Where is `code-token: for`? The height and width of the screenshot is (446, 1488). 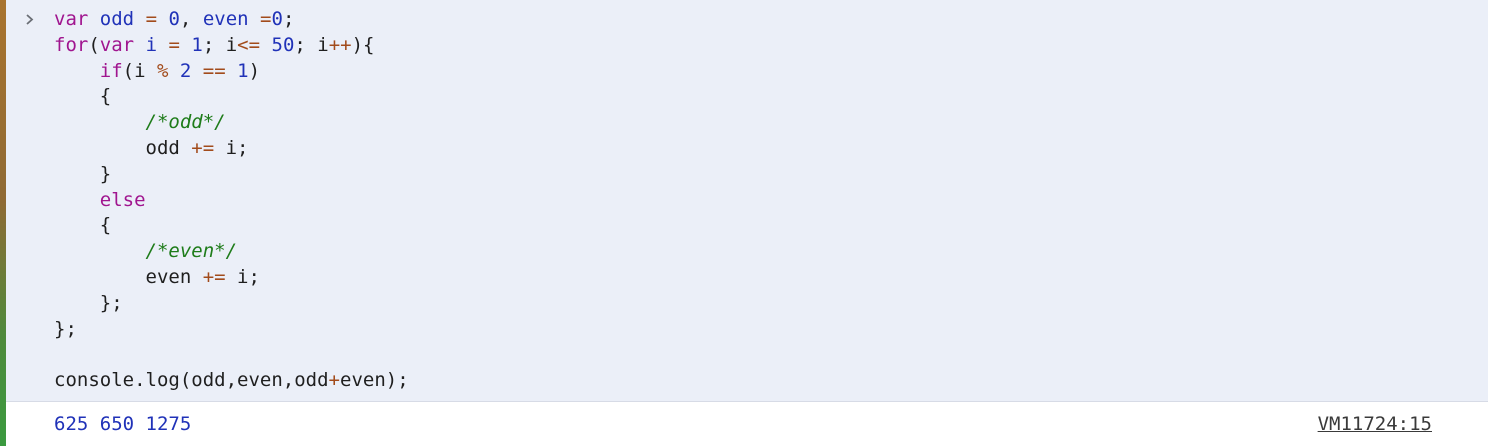
code-token: for is located at coordinates (71, 44).